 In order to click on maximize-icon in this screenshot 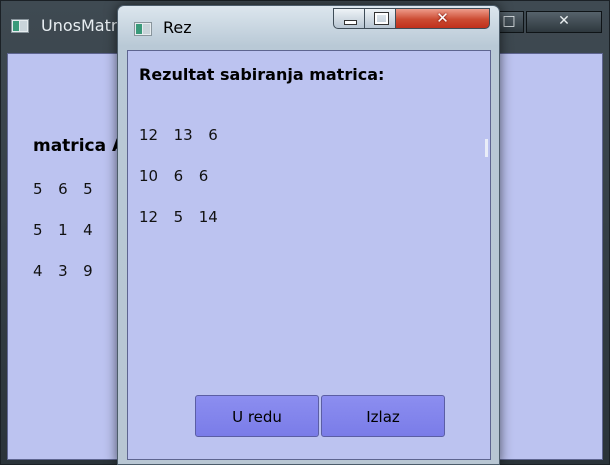, I will do `click(381, 18)`.